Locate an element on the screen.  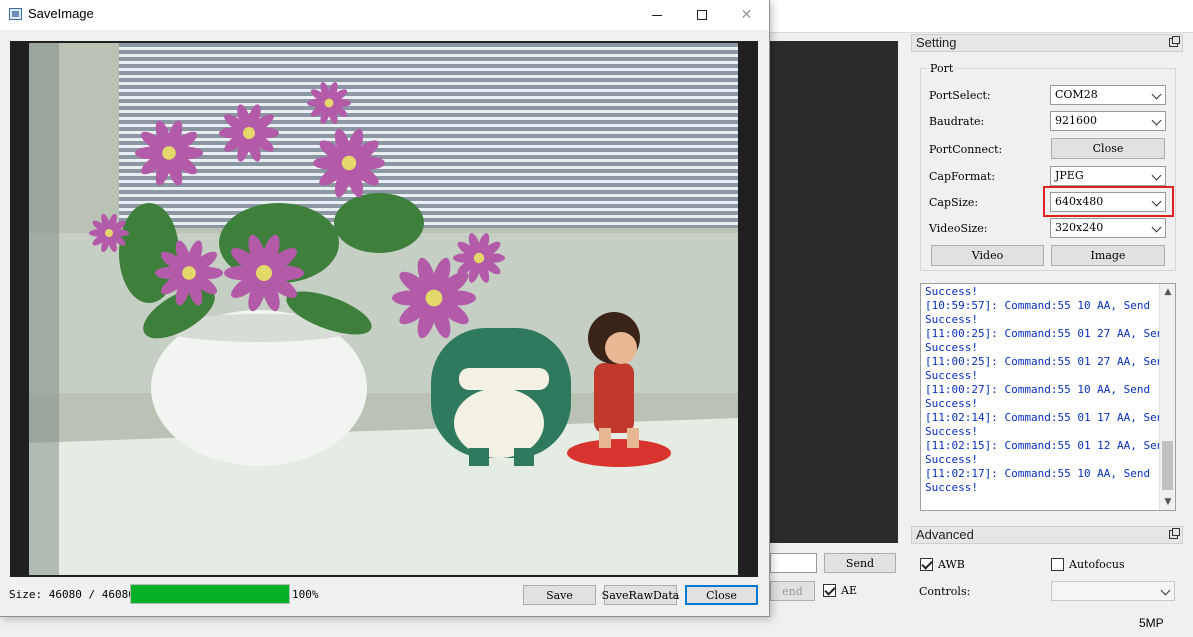
close-window-button: ✕ is located at coordinates (746, 15).